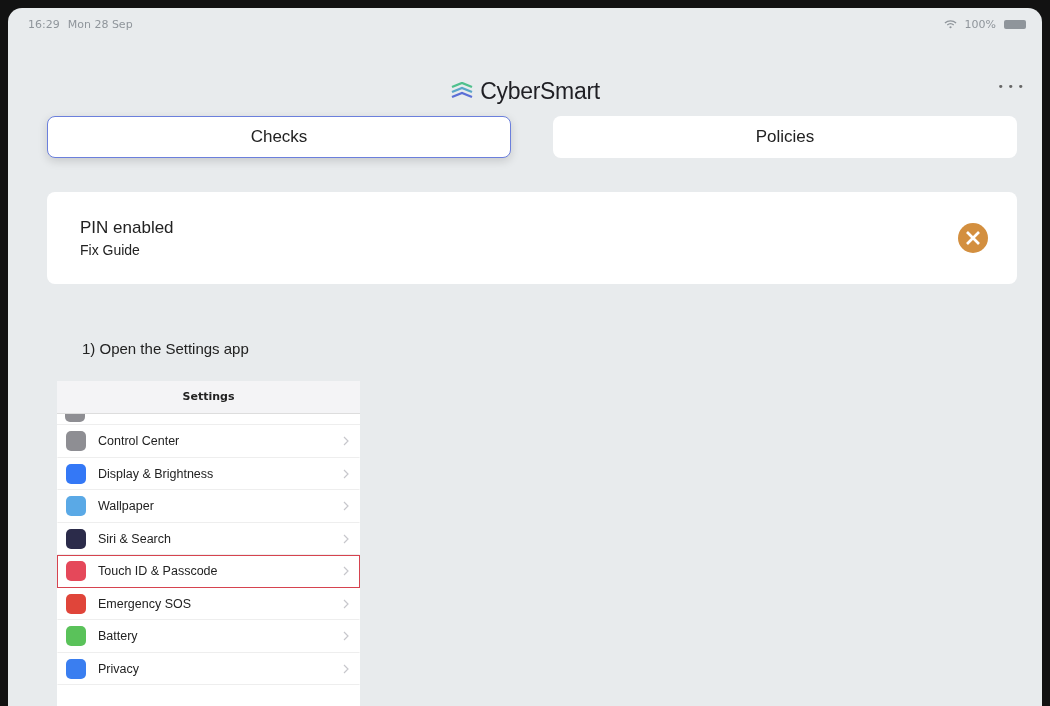 The width and height of the screenshot is (1050, 706). What do you see at coordinates (100, 24) in the screenshot?
I see `status-date: Mon 28 Sep` at bounding box center [100, 24].